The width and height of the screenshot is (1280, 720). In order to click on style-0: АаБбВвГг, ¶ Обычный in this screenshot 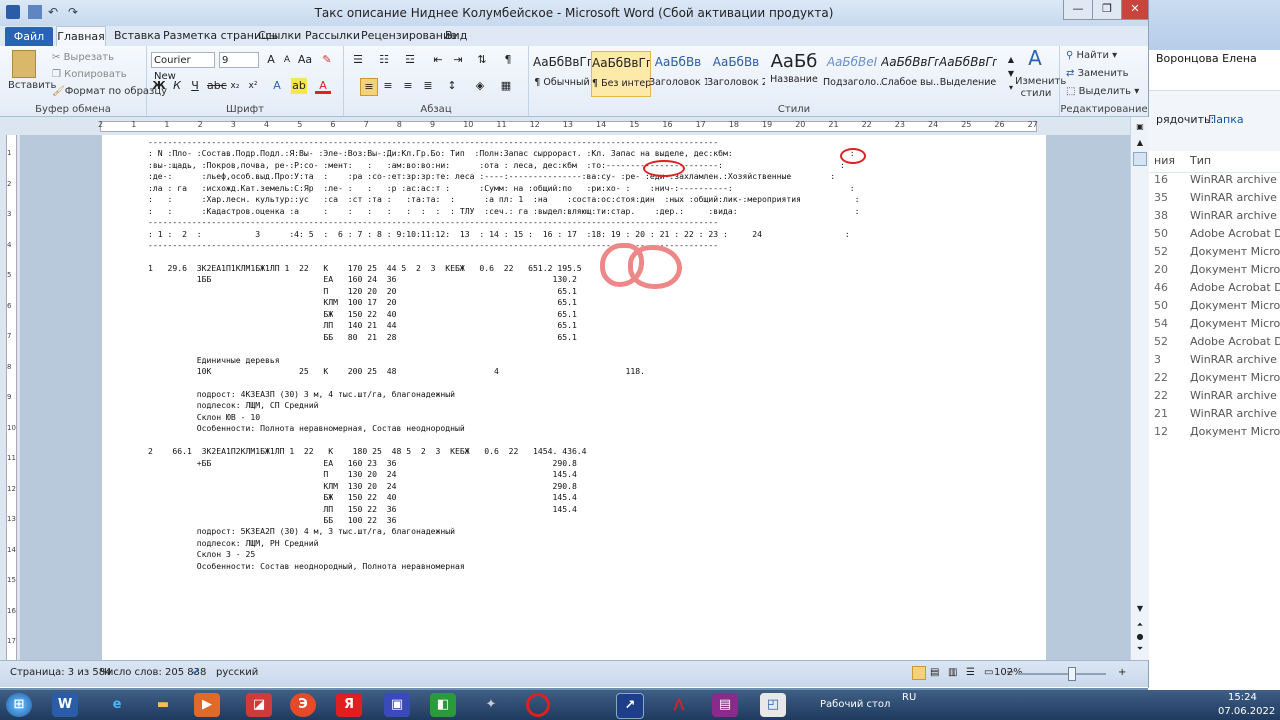, I will do `click(562, 73)`.